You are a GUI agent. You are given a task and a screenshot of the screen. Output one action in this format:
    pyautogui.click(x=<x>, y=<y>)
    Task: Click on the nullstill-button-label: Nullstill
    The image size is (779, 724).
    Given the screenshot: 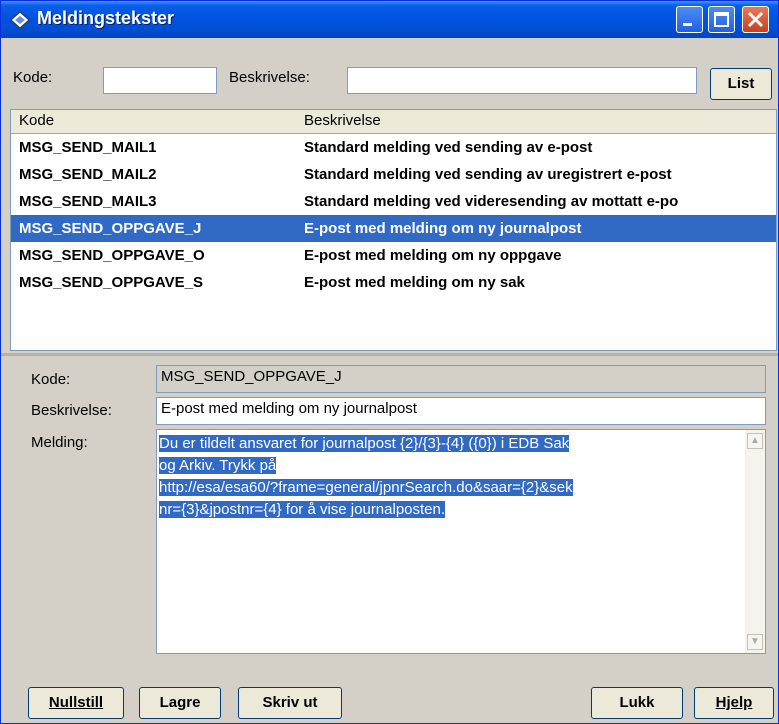 What is the action you would take?
    pyautogui.click(x=76, y=702)
    